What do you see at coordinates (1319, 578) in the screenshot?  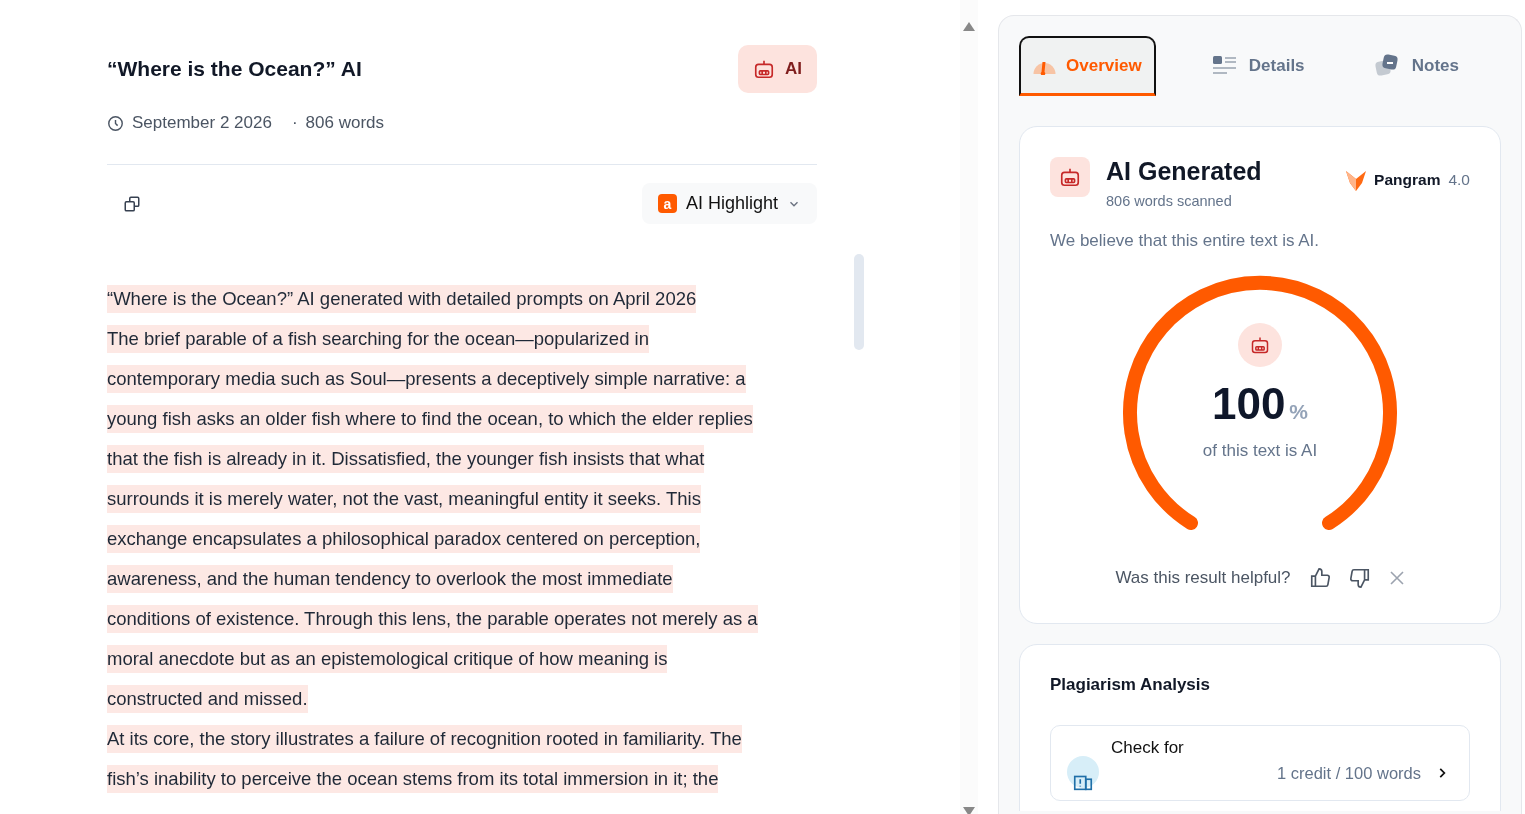 I see `thumbs-up-icon` at bounding box center [1319, 578].